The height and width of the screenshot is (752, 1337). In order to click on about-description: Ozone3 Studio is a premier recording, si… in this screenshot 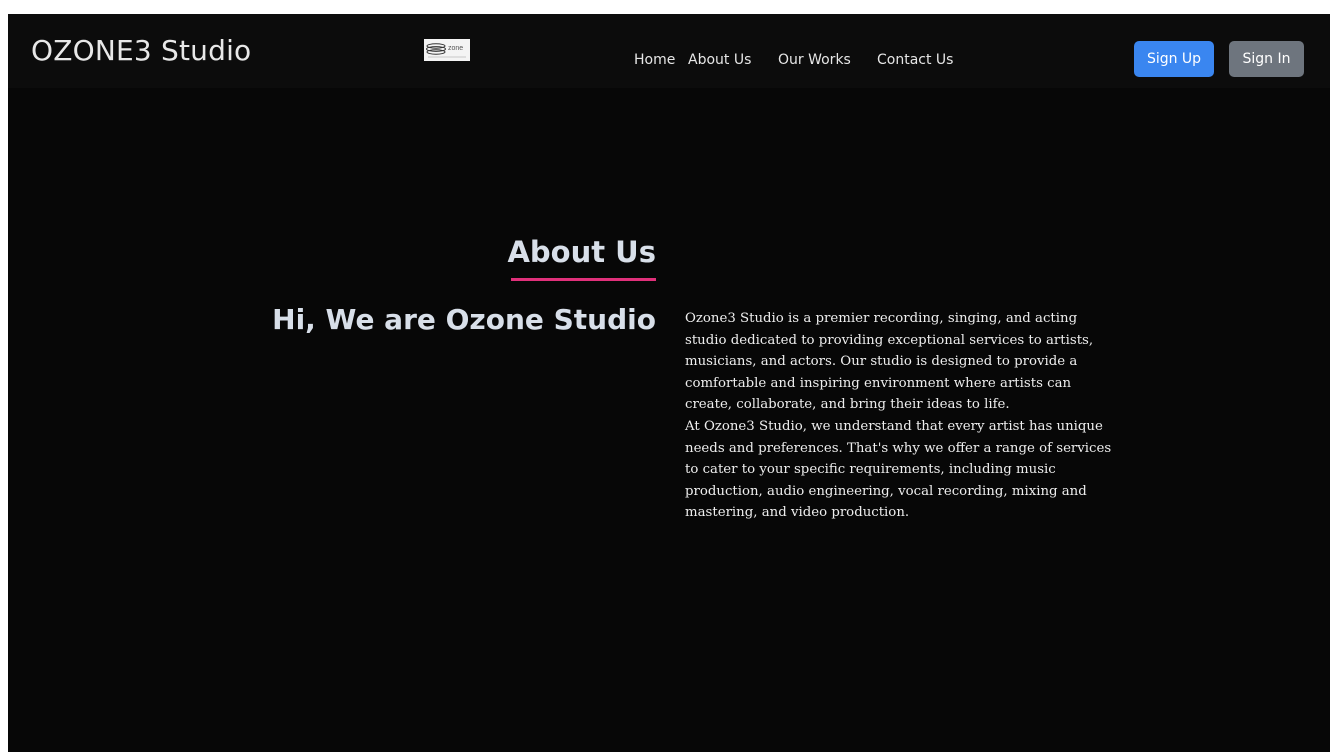, I will do `click(900, 416)`.